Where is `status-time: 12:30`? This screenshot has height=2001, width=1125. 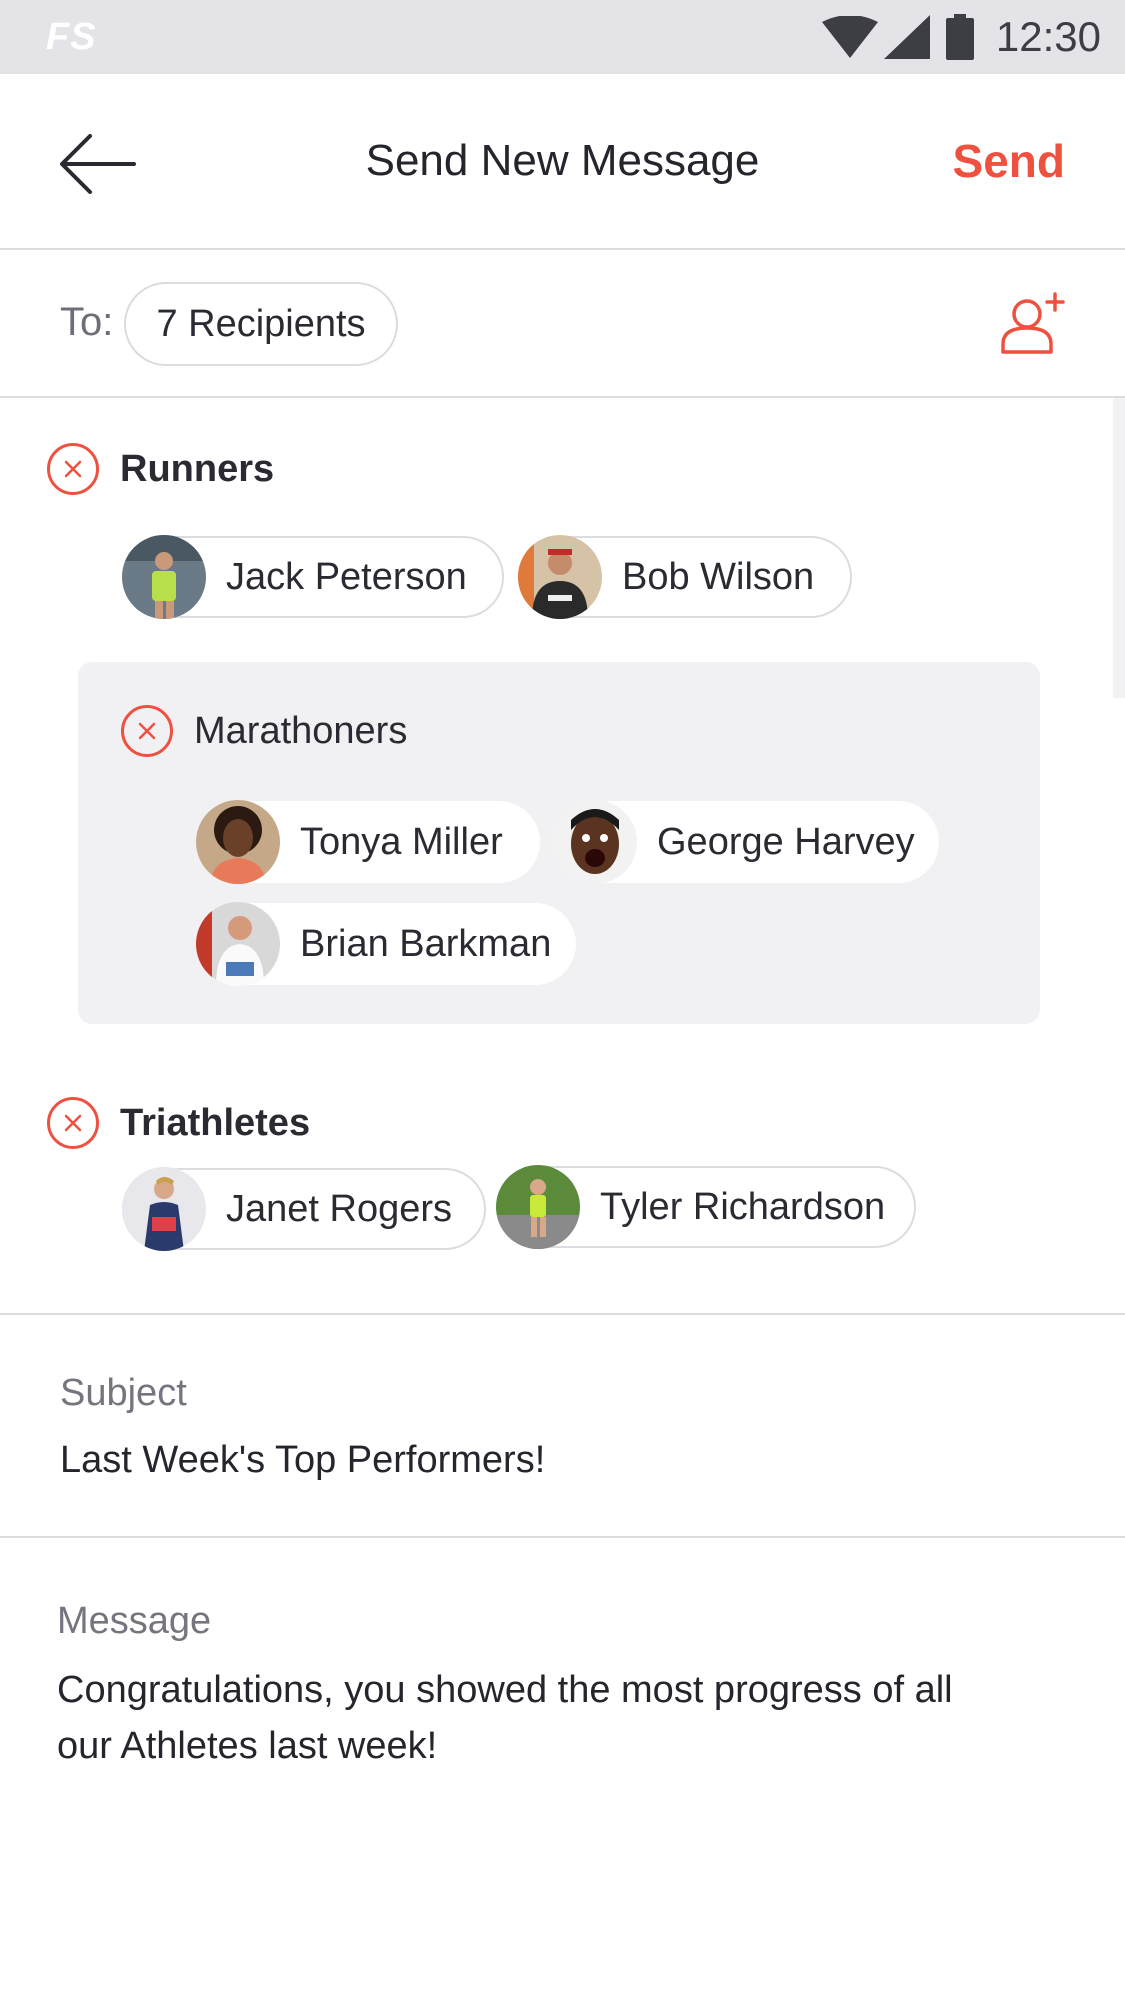
status-time: 12:30 is located at coordinates (1048, 36).